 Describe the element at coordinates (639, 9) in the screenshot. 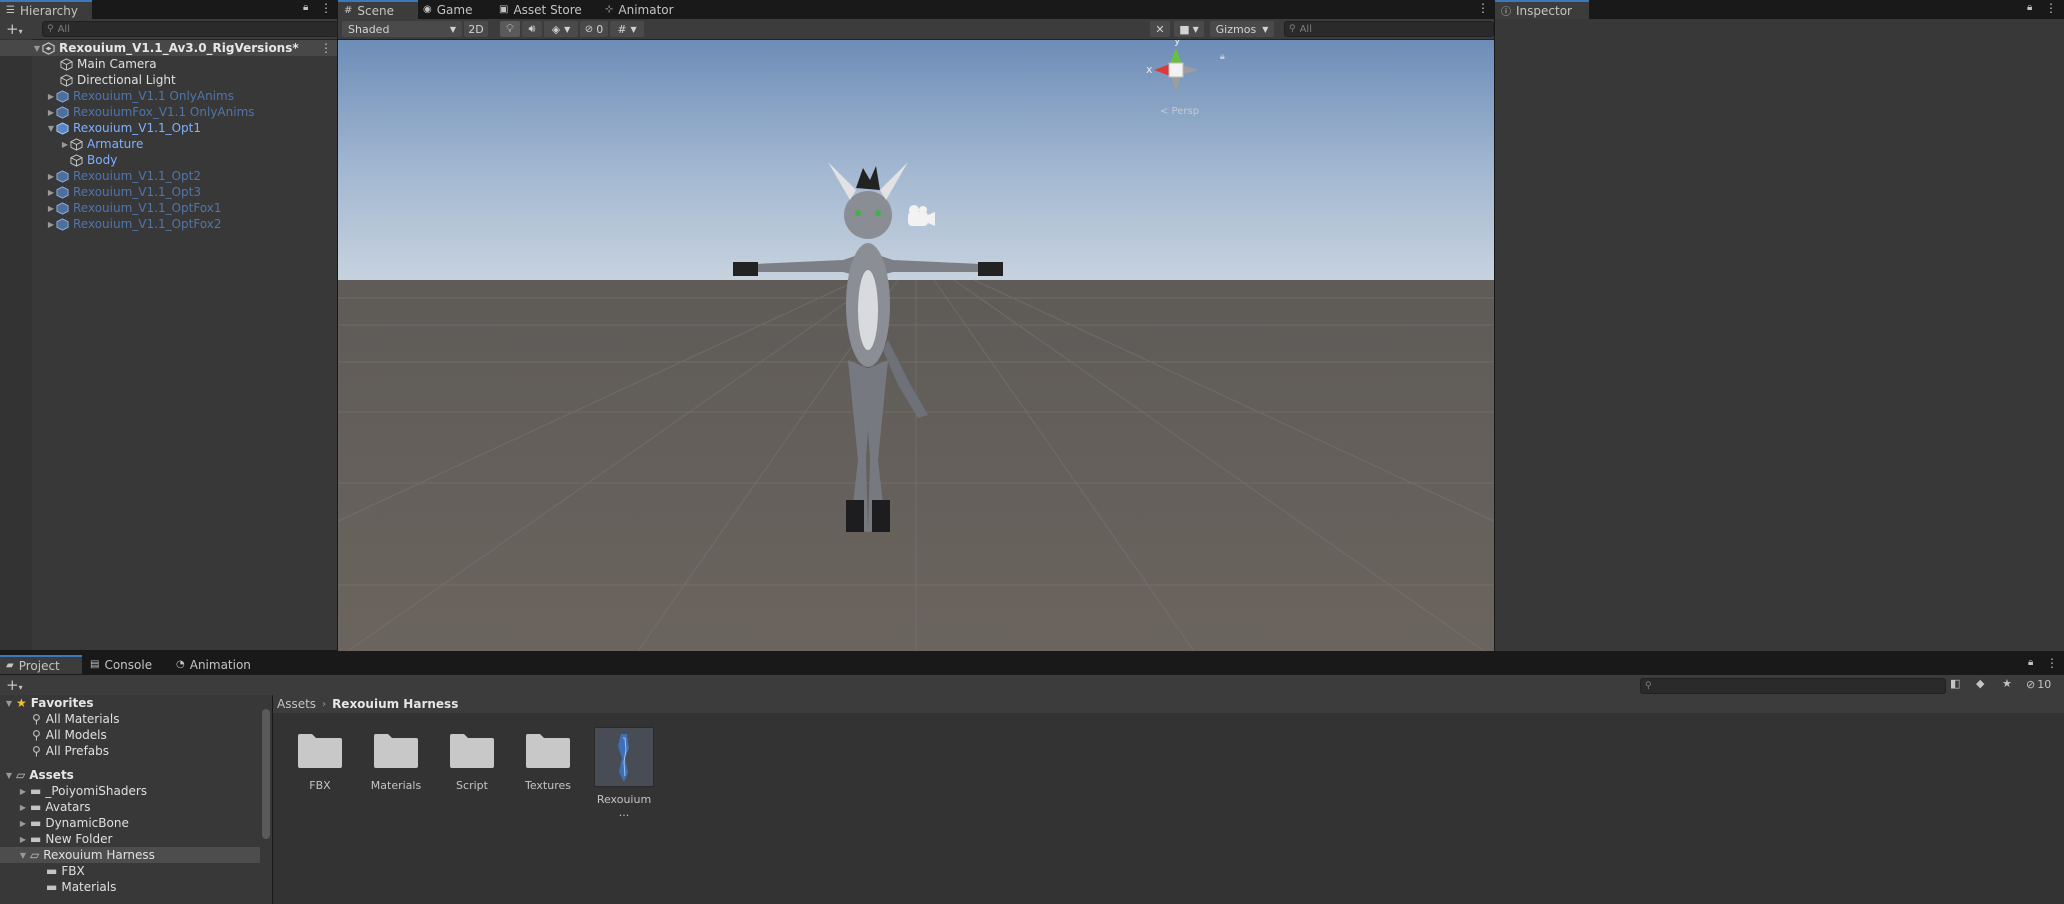

I see `tab-animator: ⊹ Animator` at that location.